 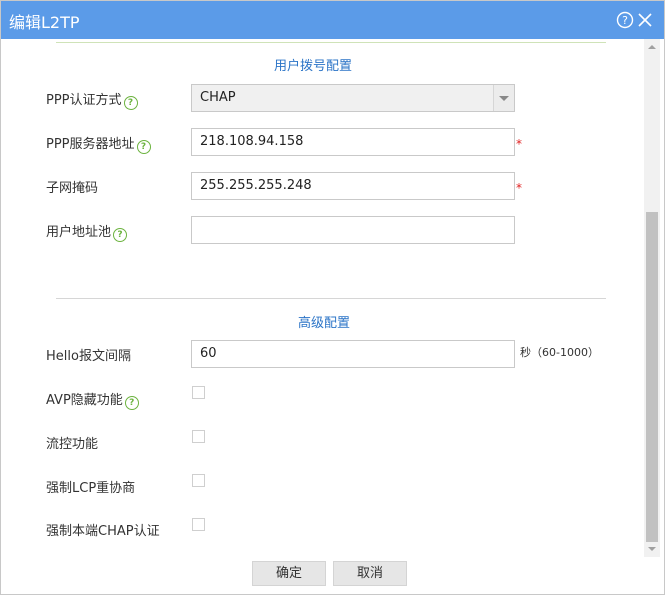 I want to click on ppp-auth-select: CHAP, so click(x=353, y=98).